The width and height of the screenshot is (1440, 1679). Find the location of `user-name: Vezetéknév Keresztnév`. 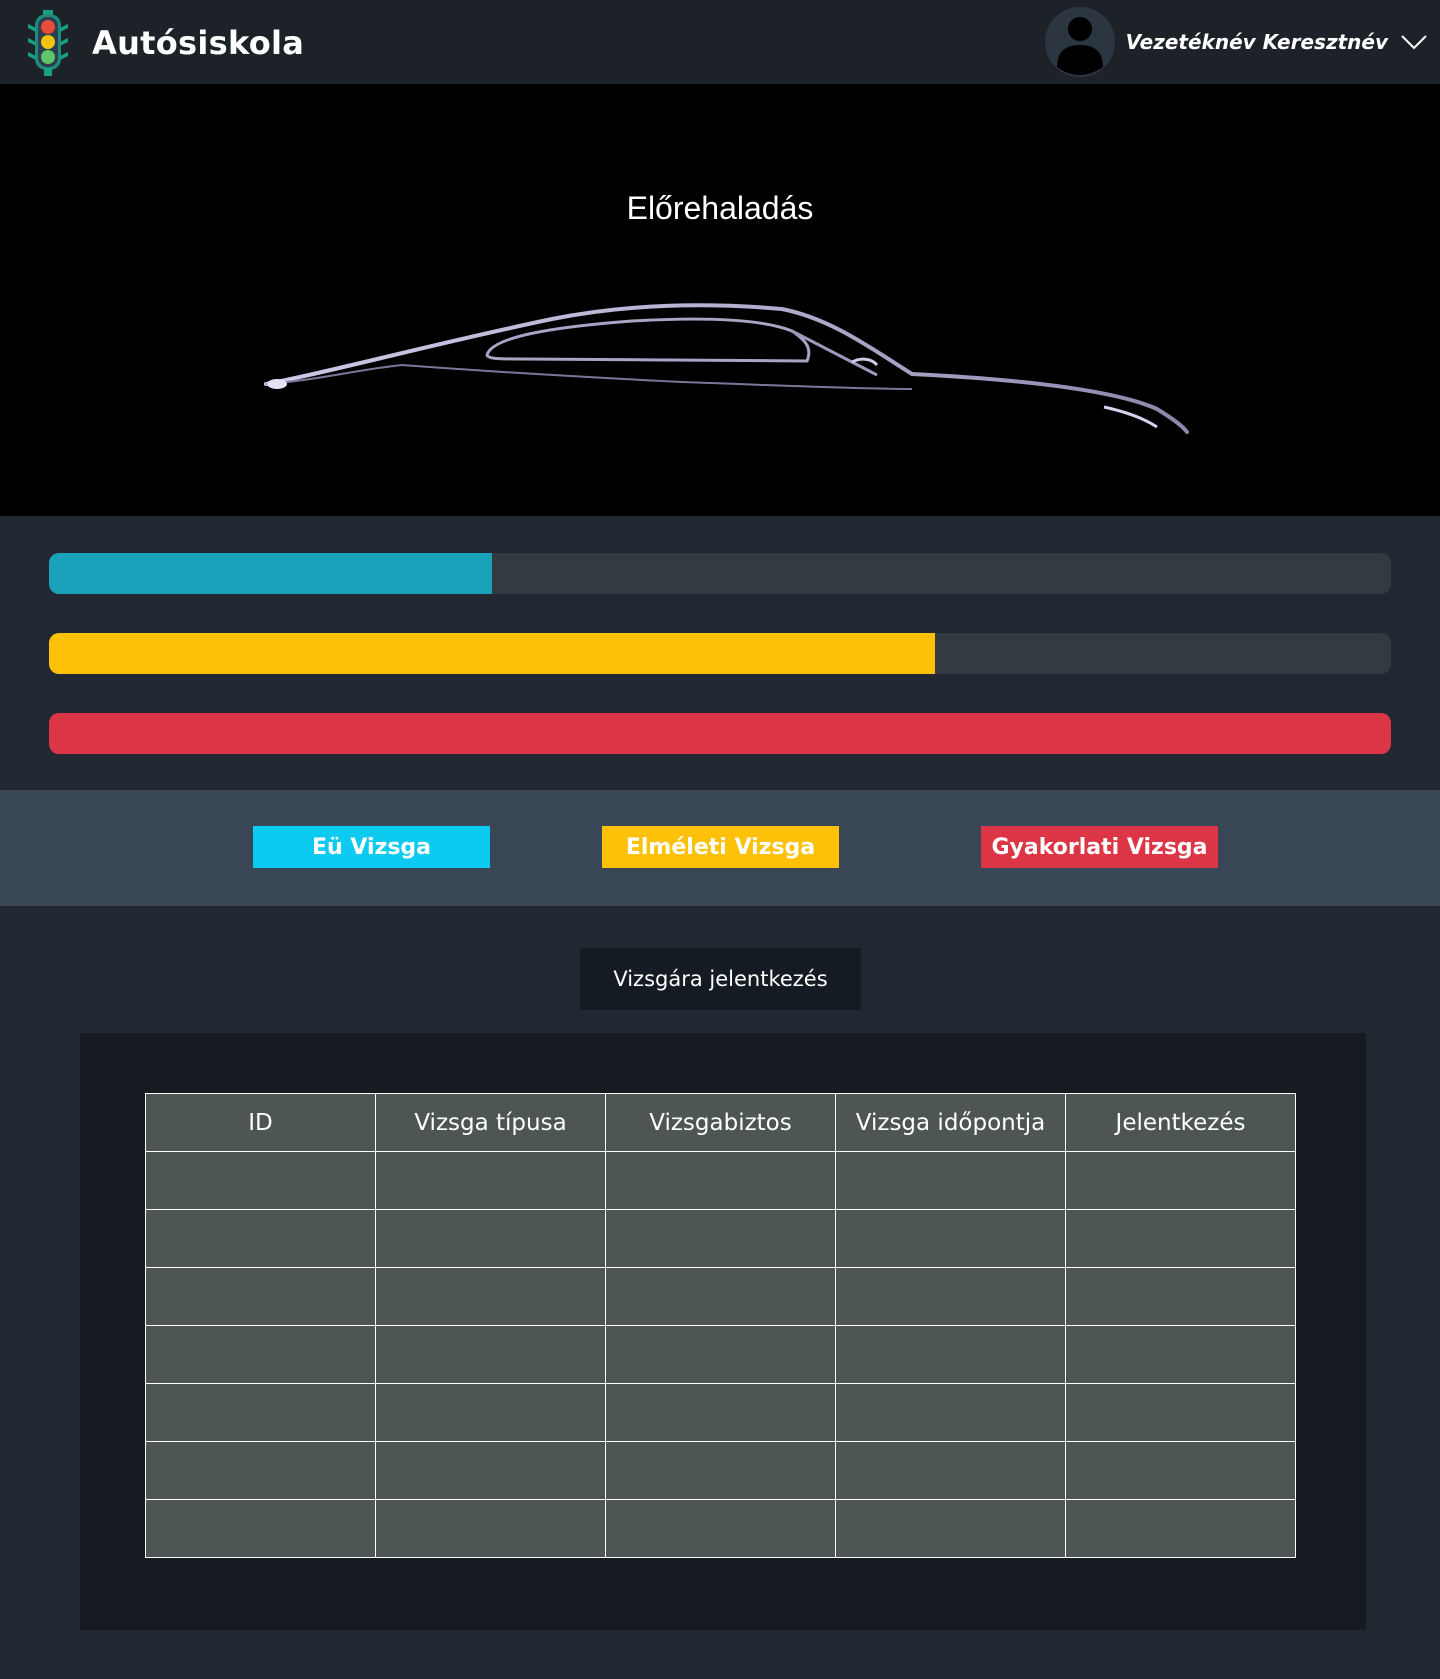

user-name: Vezetéknév Keresztnév is located at coordinates (1256, 42).